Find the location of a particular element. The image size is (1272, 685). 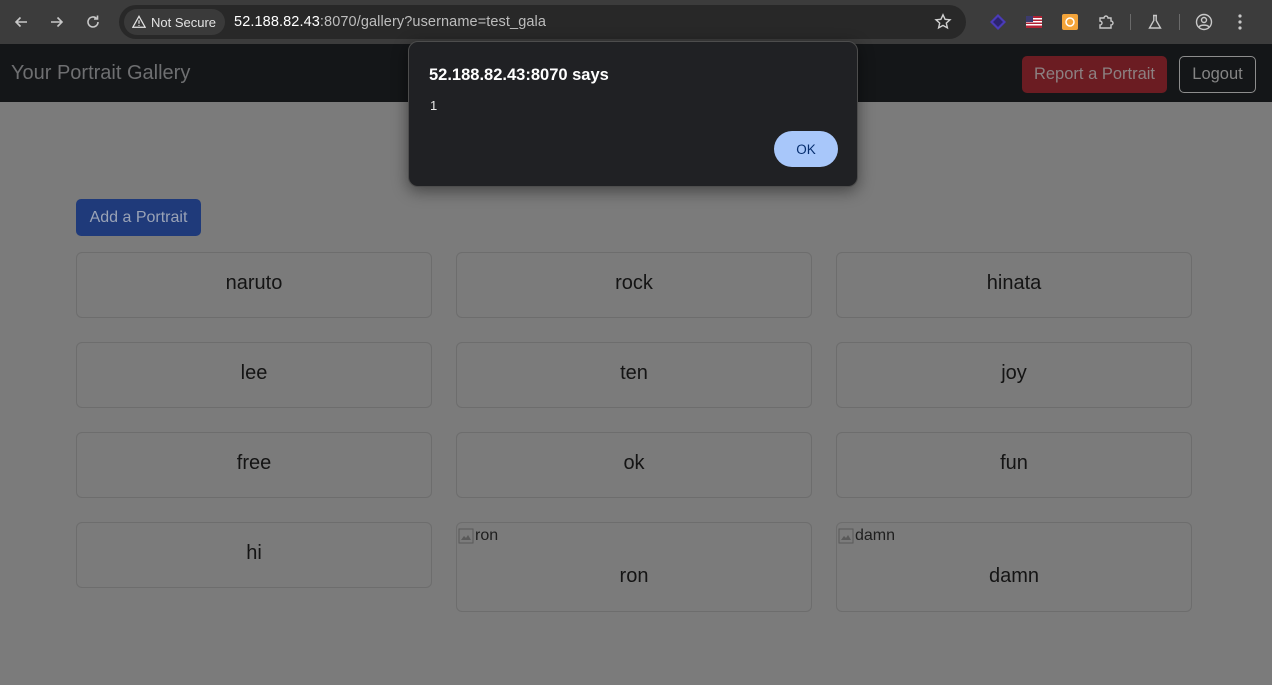

portrait-title: rock is located at coordinates (634, 283).